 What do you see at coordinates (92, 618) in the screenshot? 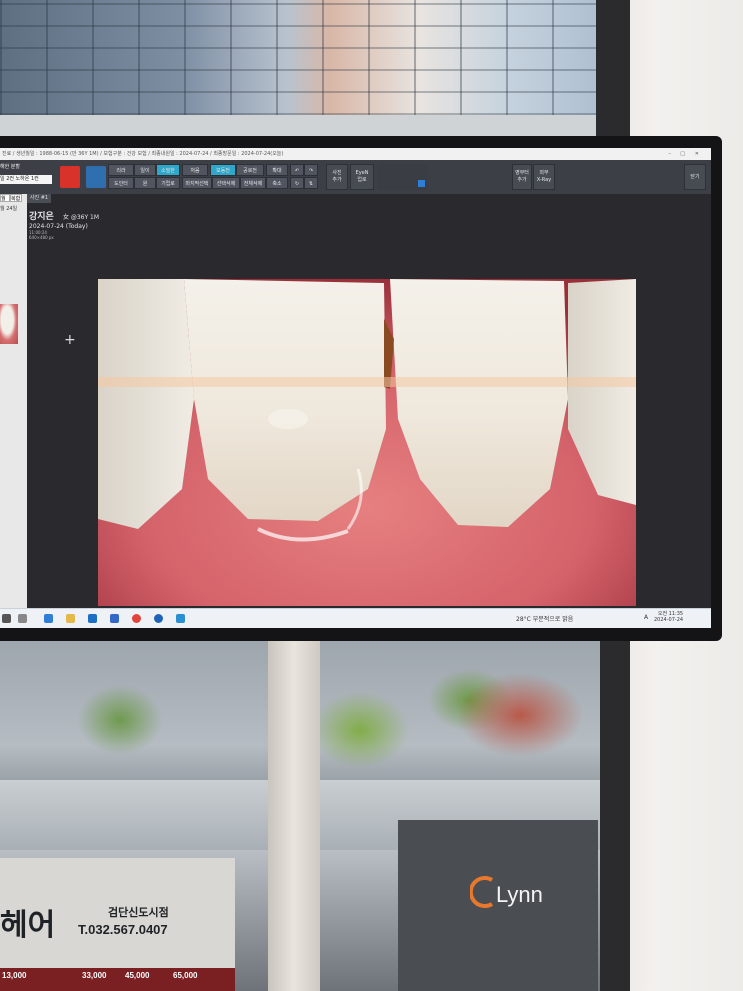
I see `mail-icon` at bounding box center [92, 618].